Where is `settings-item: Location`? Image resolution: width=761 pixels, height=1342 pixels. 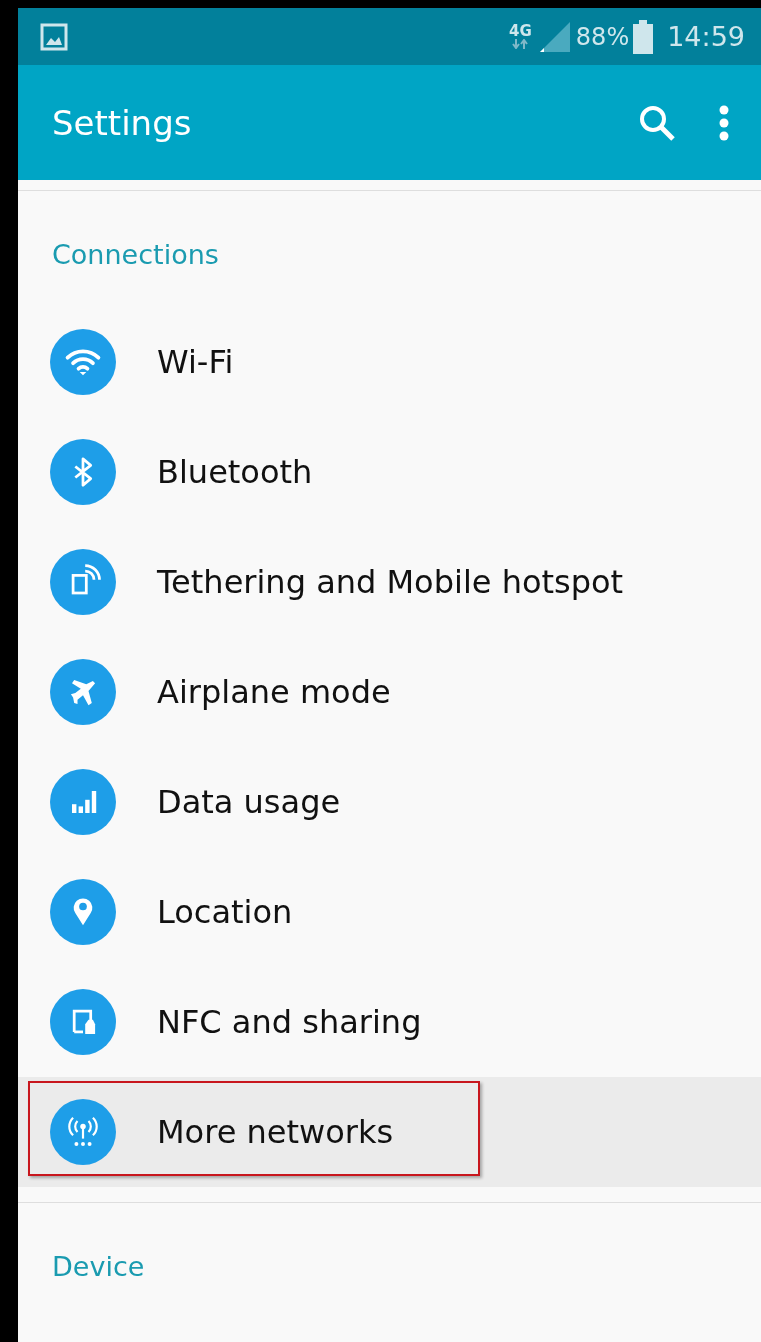 settings-item: Location is located at coordinates (389, 912).